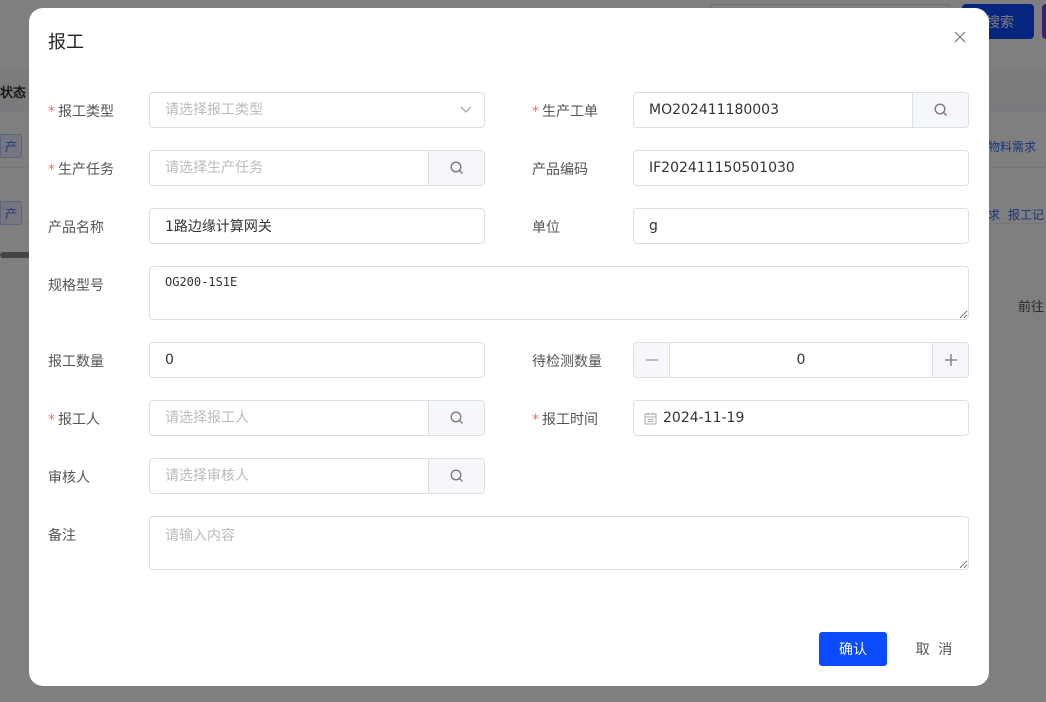 The height and width of the screenshot is (702, 1046). Describe the element at coordinates (653, 226) in the screenshot. I see `unit-value: g` at that location.